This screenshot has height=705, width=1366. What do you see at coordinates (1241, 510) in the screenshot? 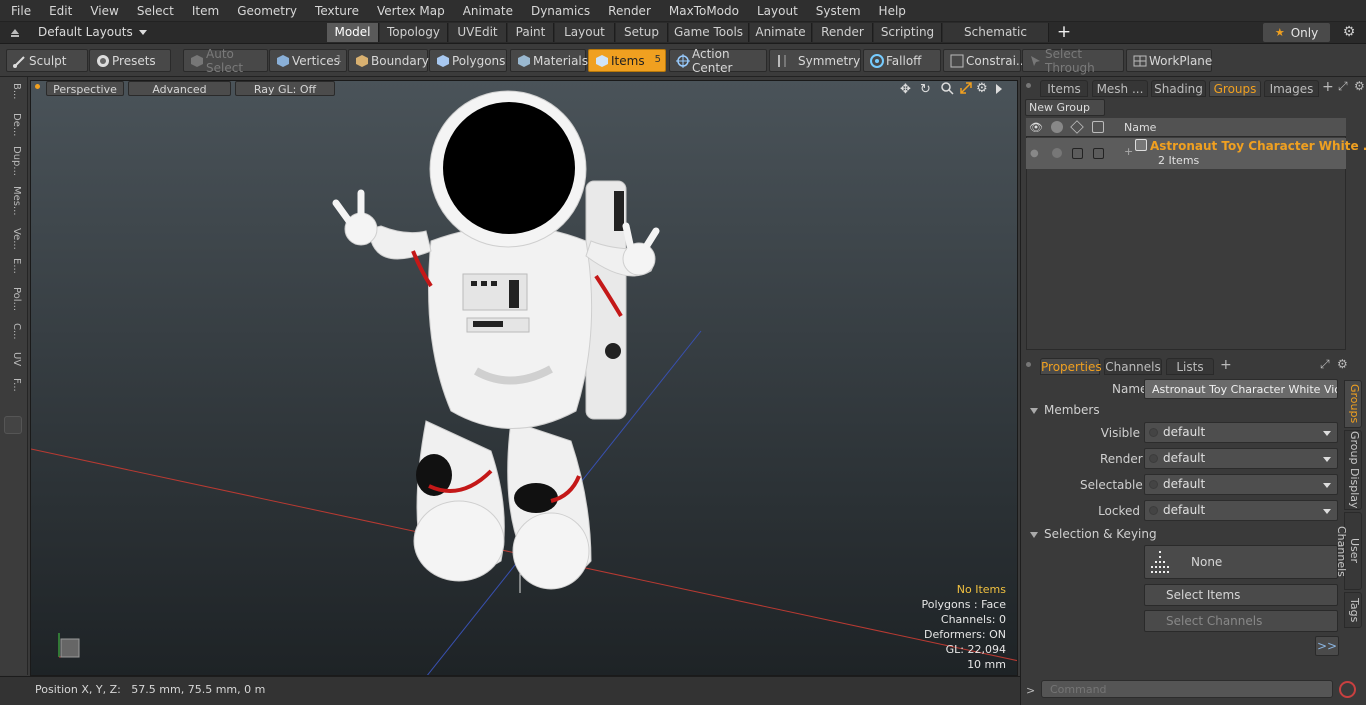
I see `locked-dropdown: default` at bounding box center [1241, 510].